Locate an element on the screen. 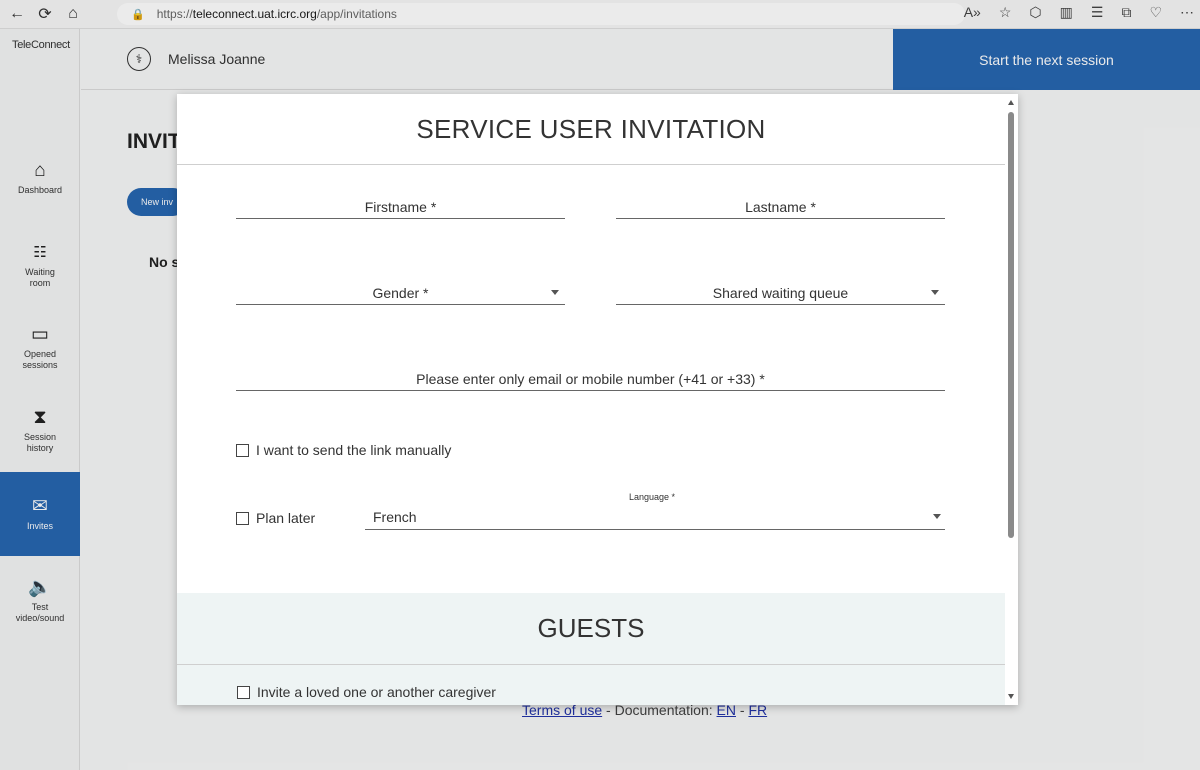 This screenshot has height=770, width=1200. manual-link-label: I want to send the link manually is located at coordinates (354, 450).